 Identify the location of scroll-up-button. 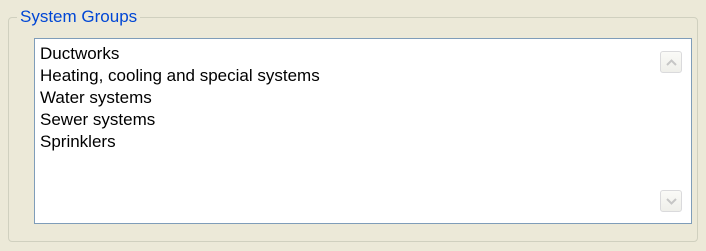
(671, 62).